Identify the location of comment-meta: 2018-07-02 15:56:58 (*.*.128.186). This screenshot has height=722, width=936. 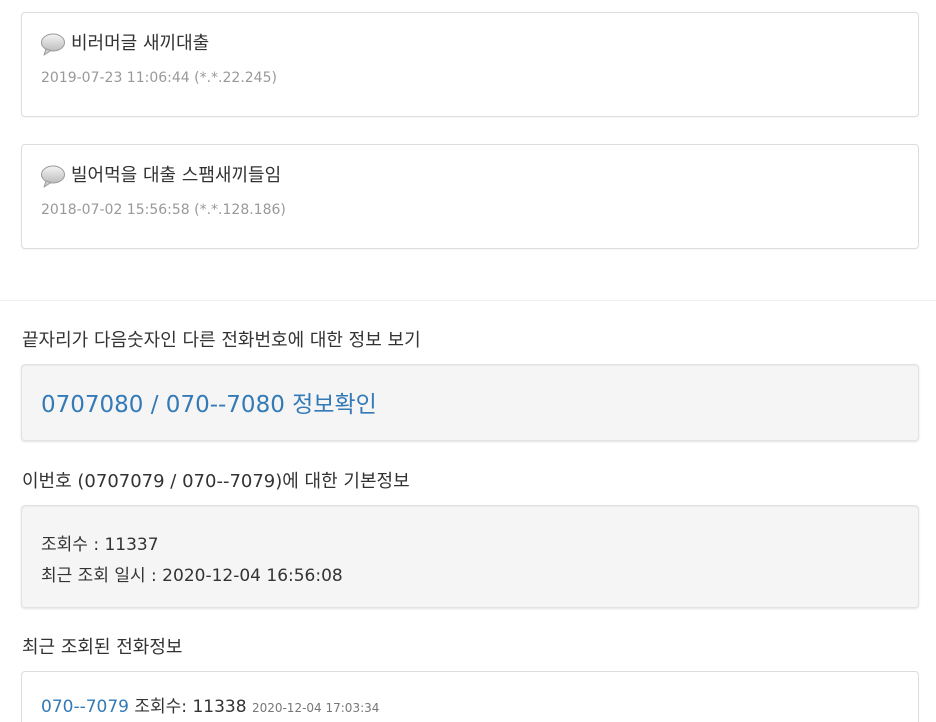
(163, 210).